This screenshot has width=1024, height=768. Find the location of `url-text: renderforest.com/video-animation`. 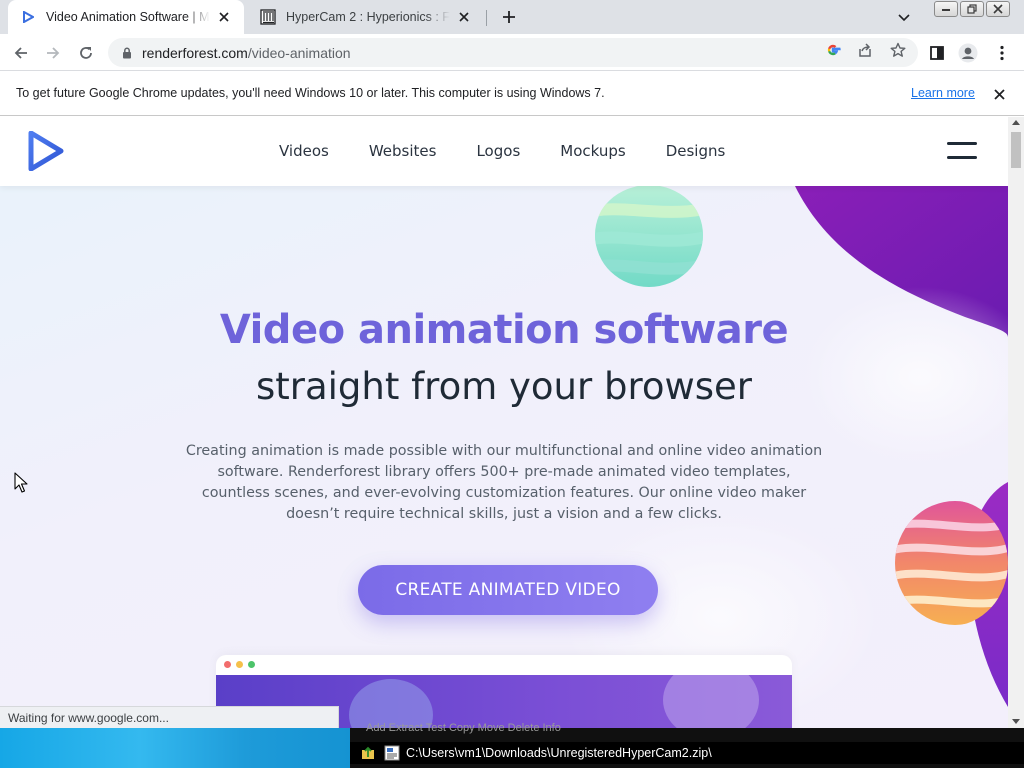

url-text: renderforest.com/video-animation is located at coordinates (246, 53).